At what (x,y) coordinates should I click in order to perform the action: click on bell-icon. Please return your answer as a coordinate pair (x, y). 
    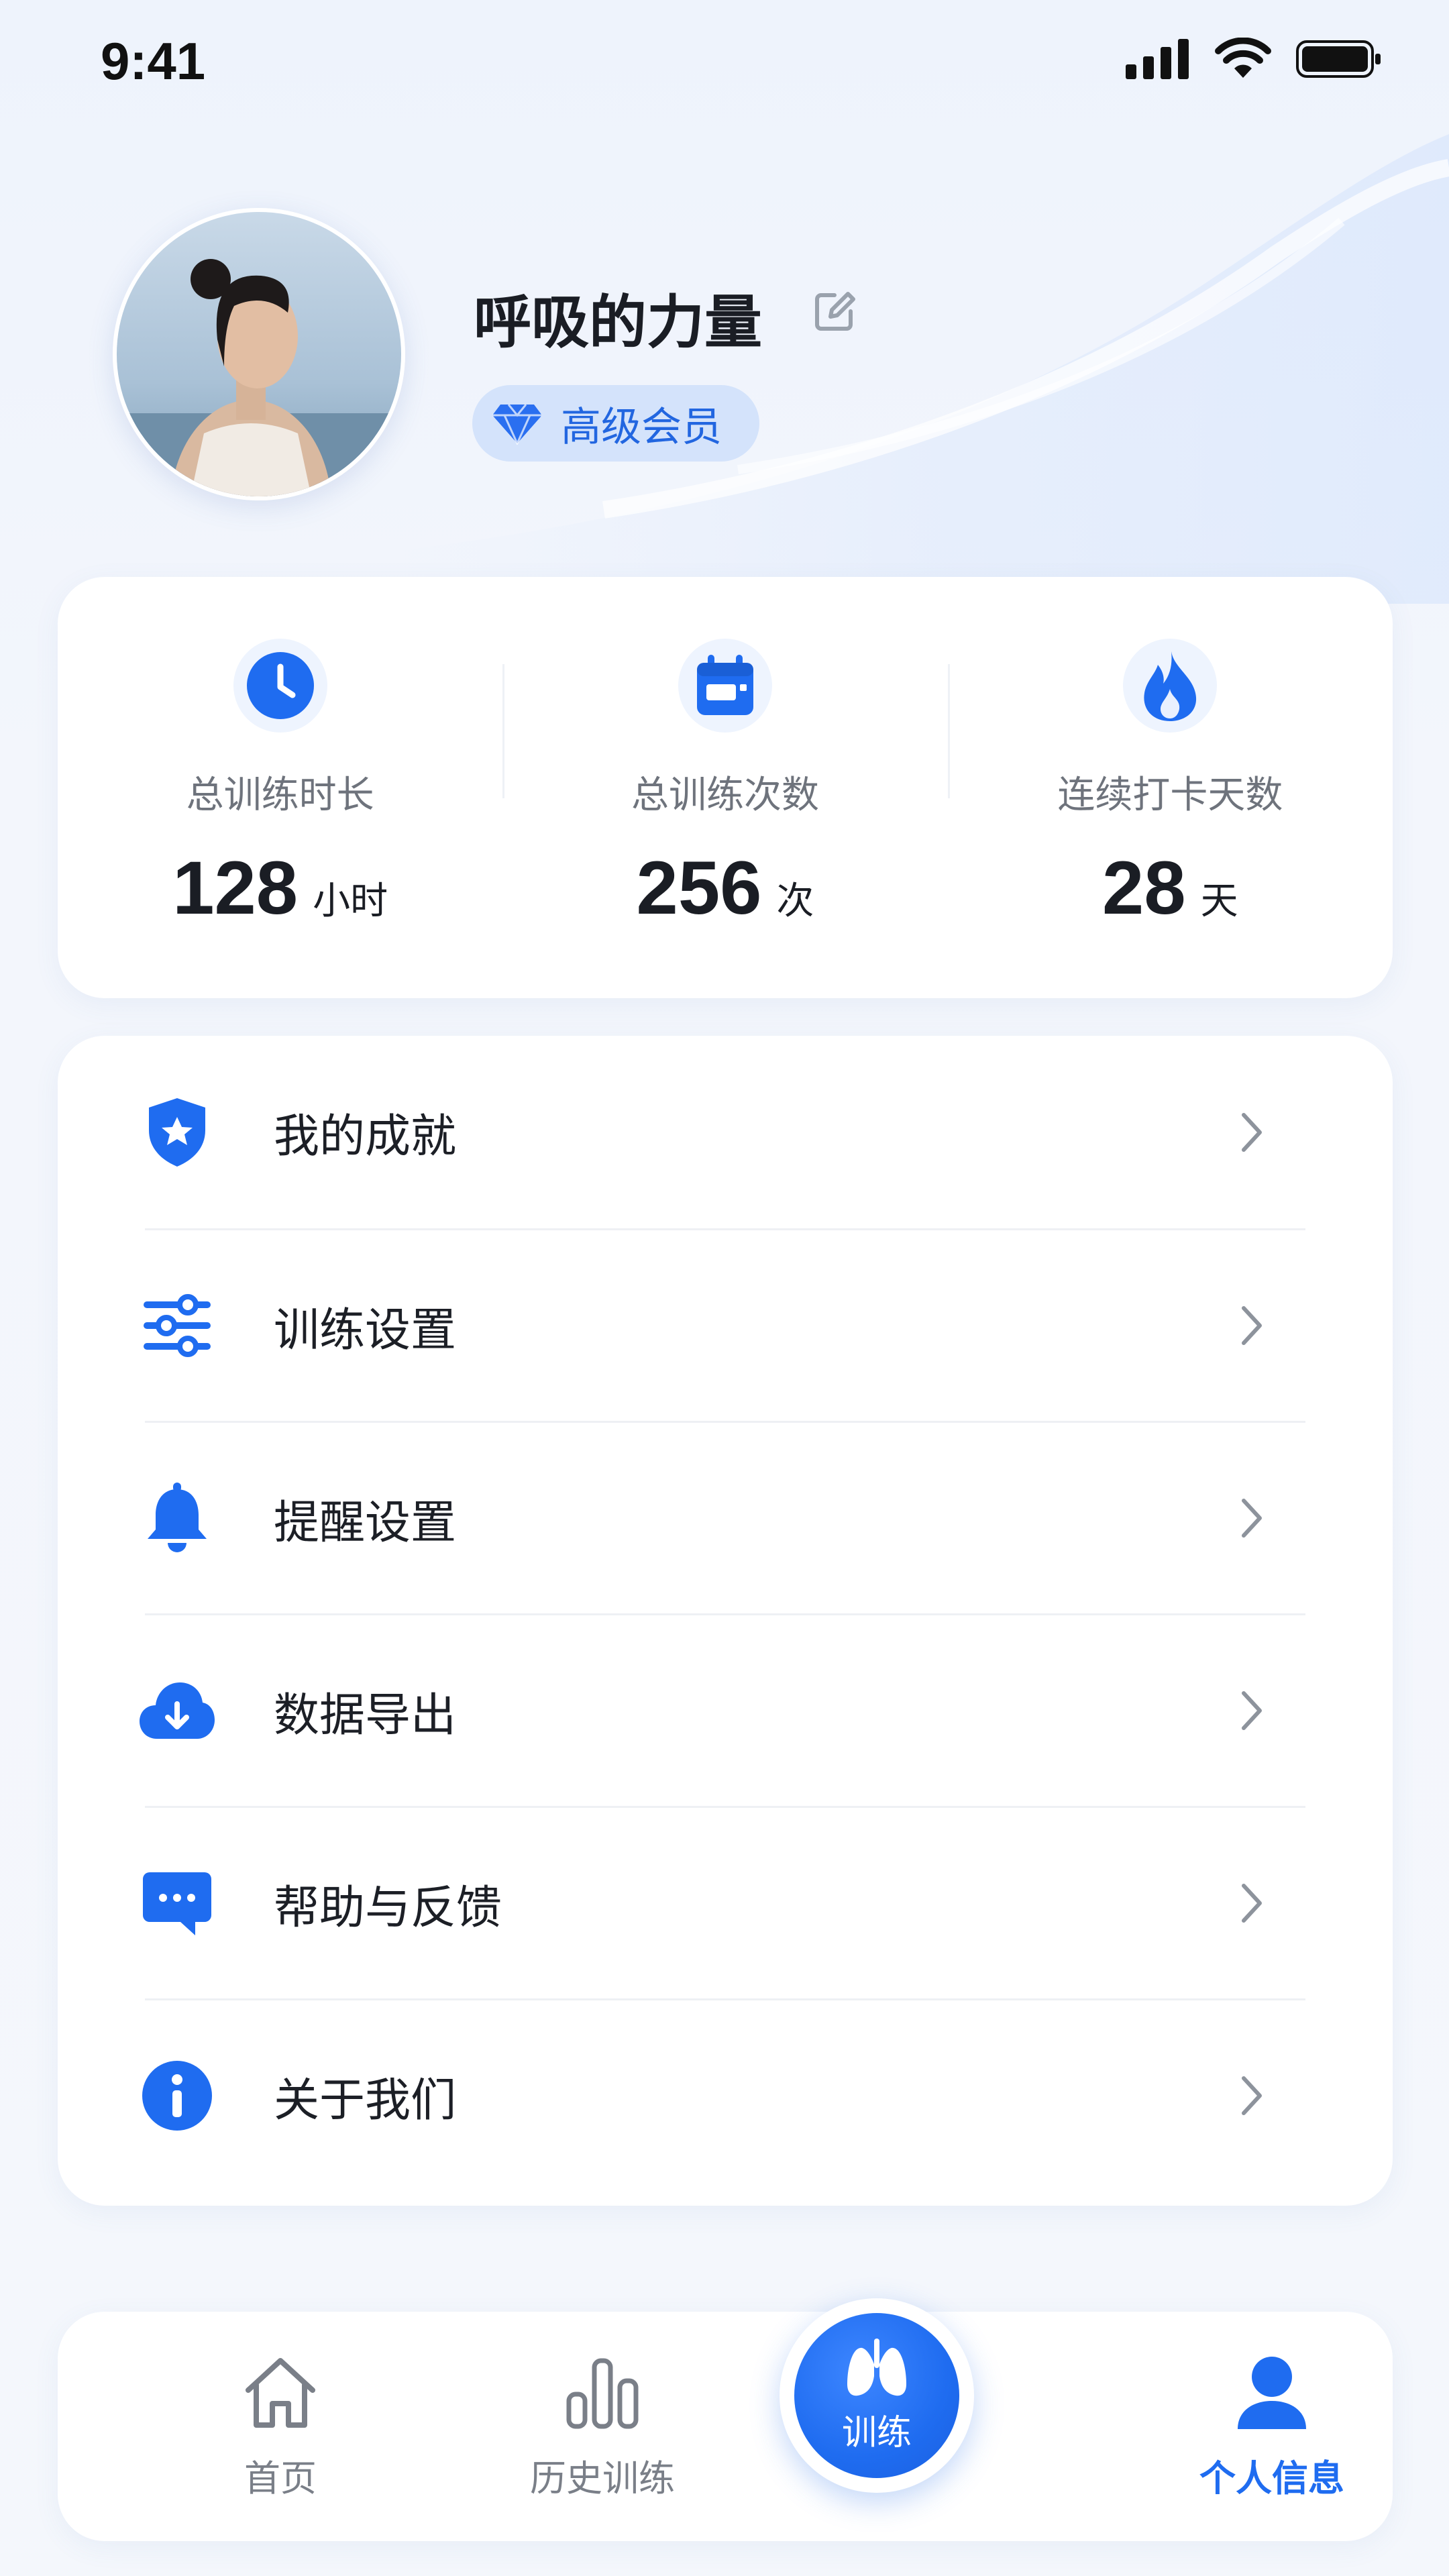
    Looking at the image, I should click on (177, 1518).